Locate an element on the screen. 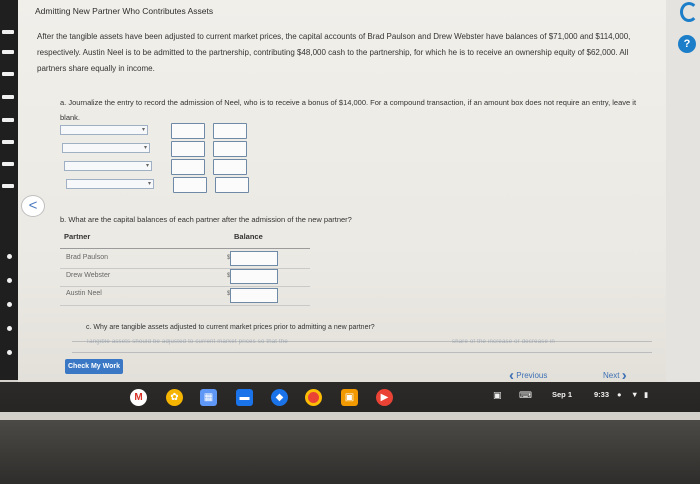 This screenshot has width=700, height=484. youtube-icon: ▶ is located at coordinates (384, 397).